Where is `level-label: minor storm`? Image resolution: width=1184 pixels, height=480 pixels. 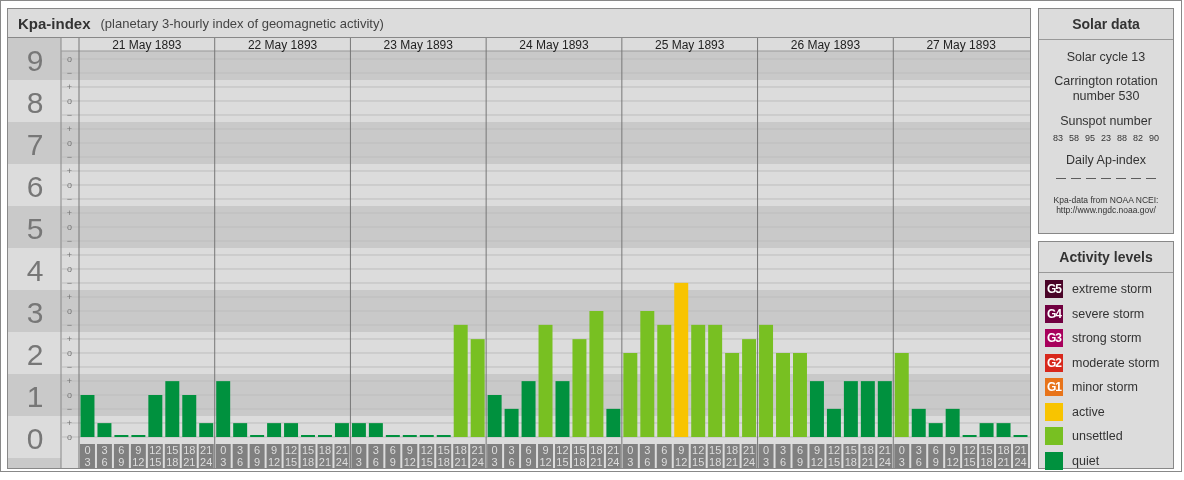
level-label: minor storm is located at coordinates (1105, 387).